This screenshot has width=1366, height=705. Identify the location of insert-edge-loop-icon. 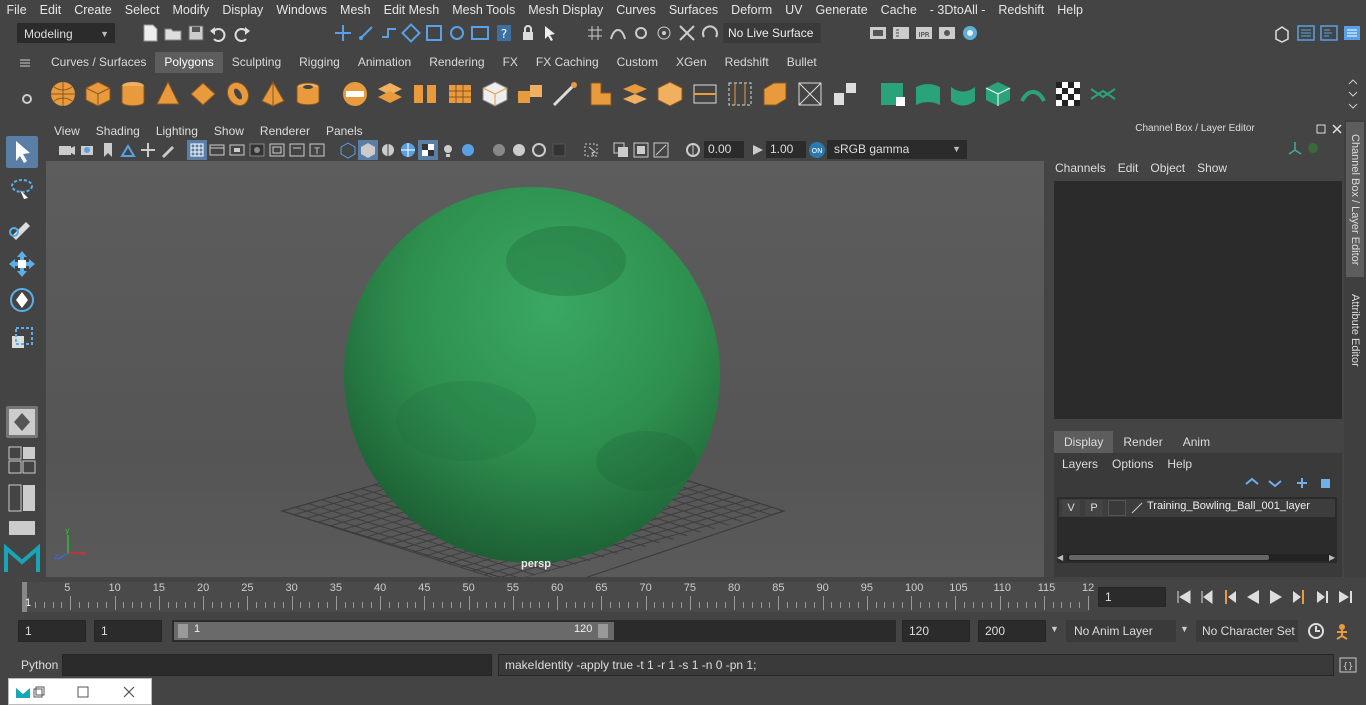
(705, 94).